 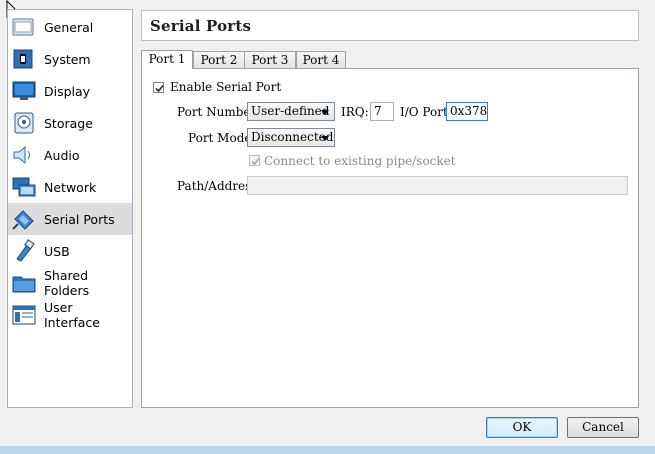 I want to click on general-icon, so click(x=23, y=27).